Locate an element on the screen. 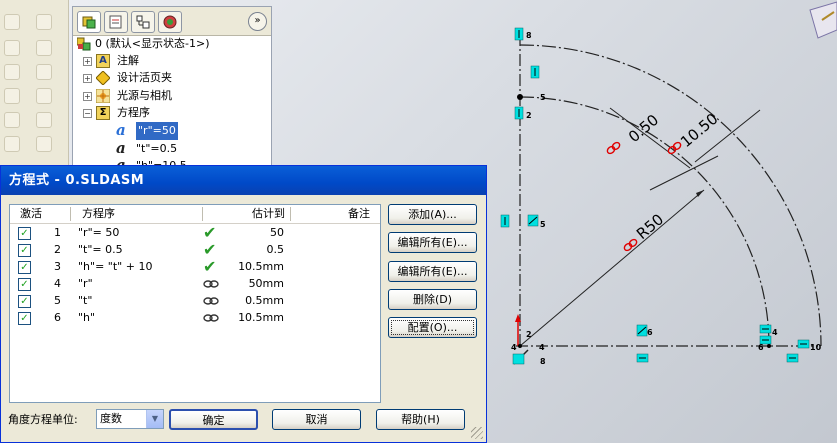 The image size is (837, 443). equation-variable-icon: a is located at coordinates (121, 148).